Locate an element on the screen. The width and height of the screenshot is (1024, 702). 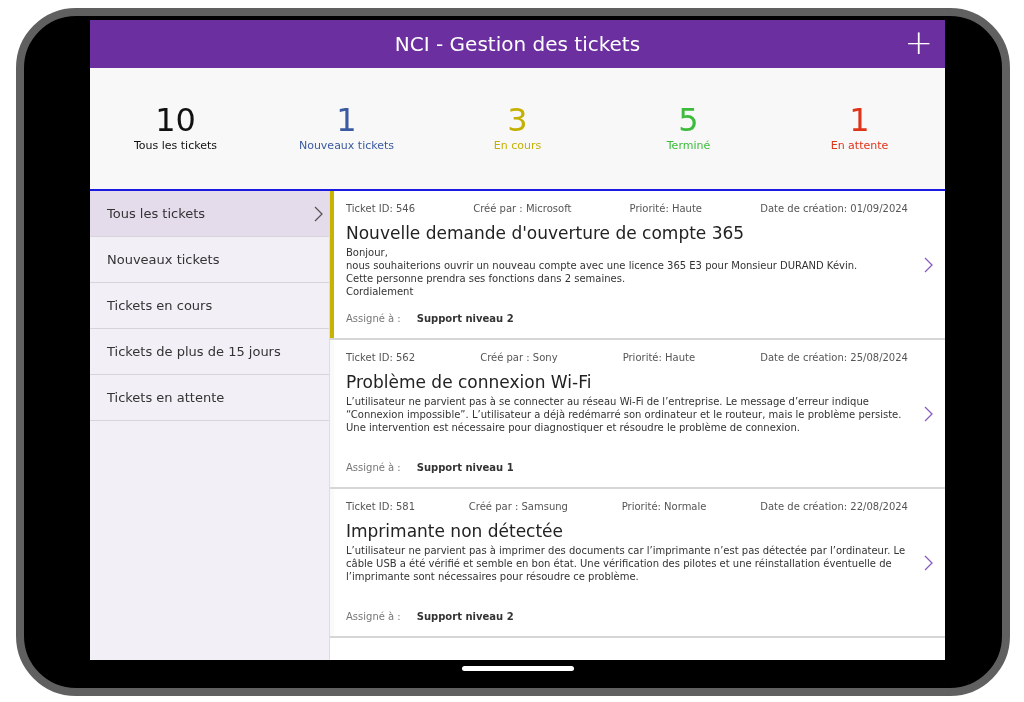
ticket-description: L’utilisateur ne parvient pas à se connecter au réseau Wi-Fi de l’entreprise. Le message d’erreur indique “Connexion impossible”. L’utilisateur a déjà redémarré son ordinateur et le routeur, mais le problème persiste. Une intervention est nécessaire pour diagnostiquer et résoudre le problème de connexion. is located at coordinates (624, 414).